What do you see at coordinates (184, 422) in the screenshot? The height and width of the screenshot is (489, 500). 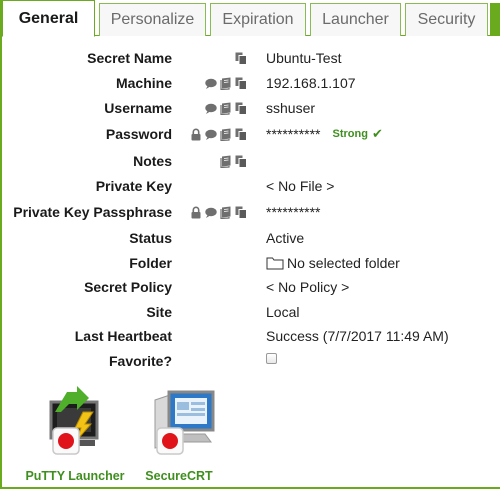 I see `securecrt-icon` at bounding box center [184, 422].